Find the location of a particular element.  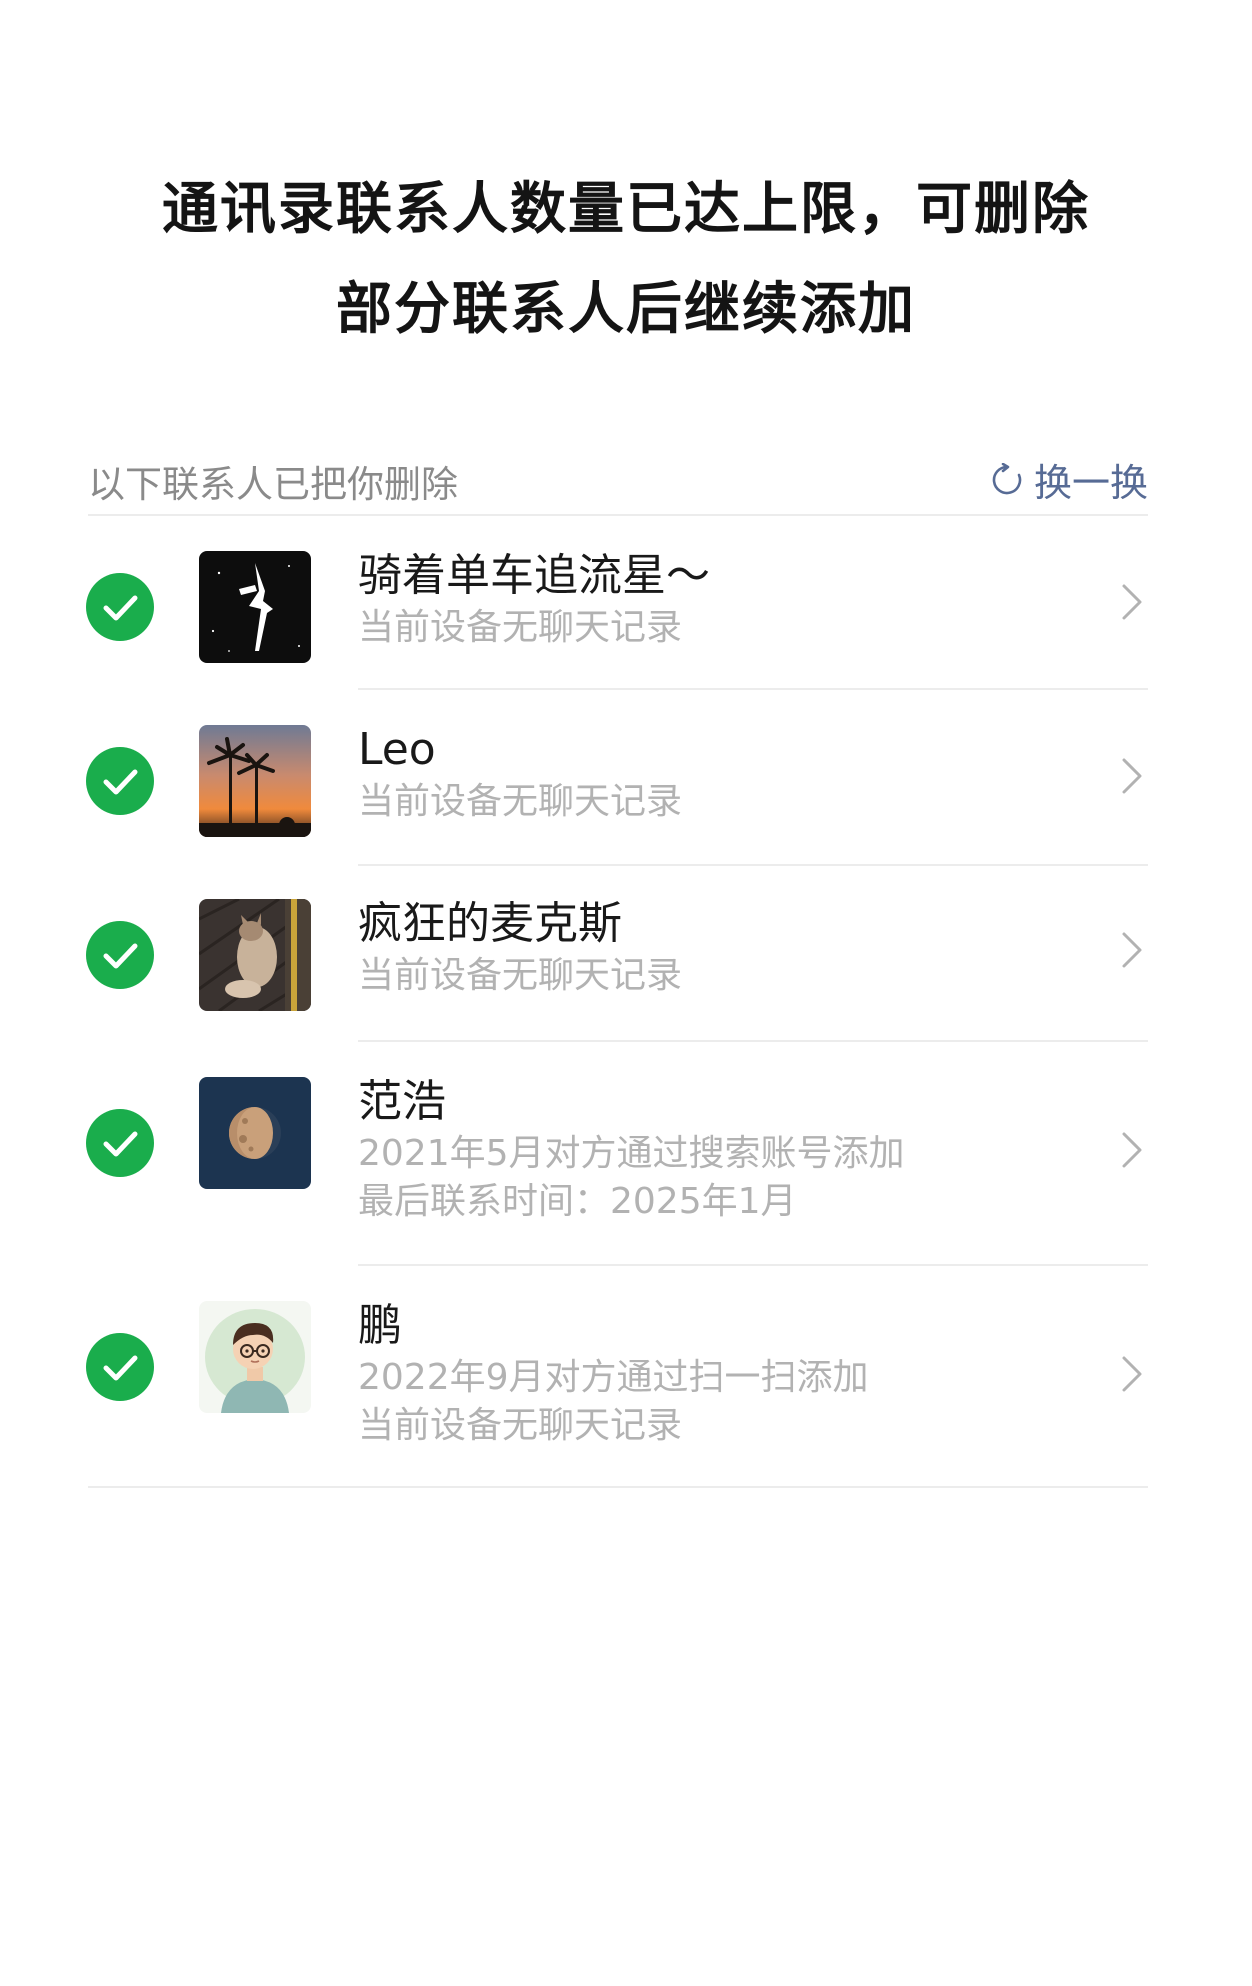

sailor-moon-silhouette-avatar is located at coordinates (255, 607).